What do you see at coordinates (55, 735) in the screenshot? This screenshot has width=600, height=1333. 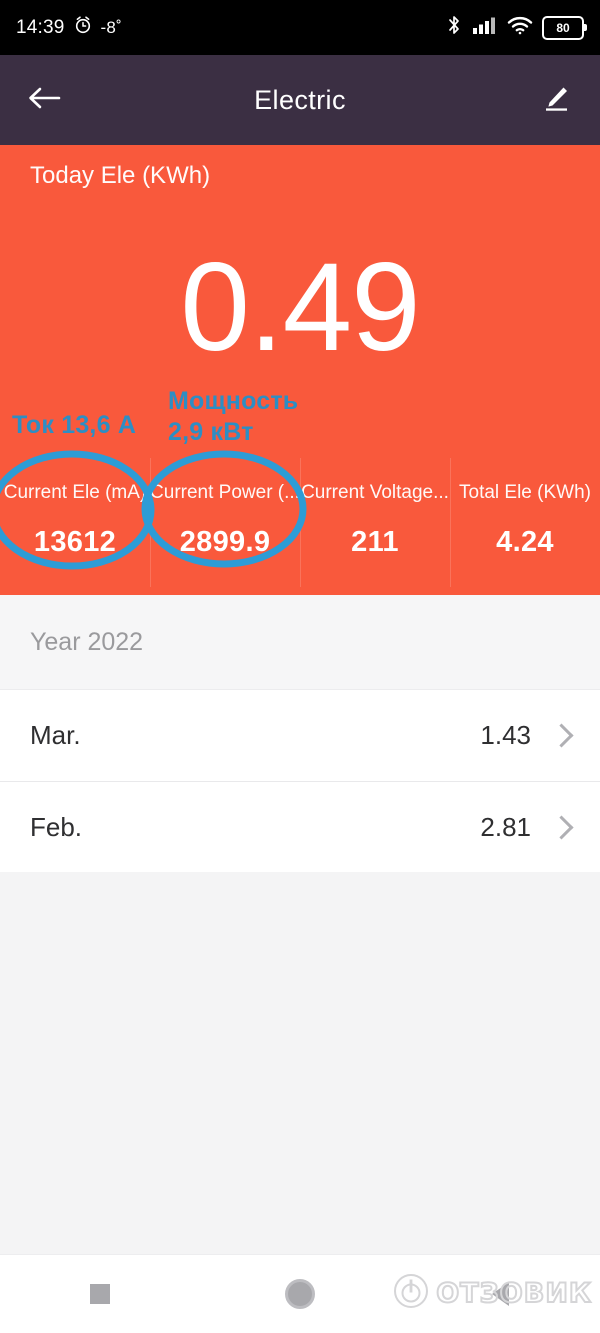 I see `month-label: Mar.` at bounding box center [55, 735].